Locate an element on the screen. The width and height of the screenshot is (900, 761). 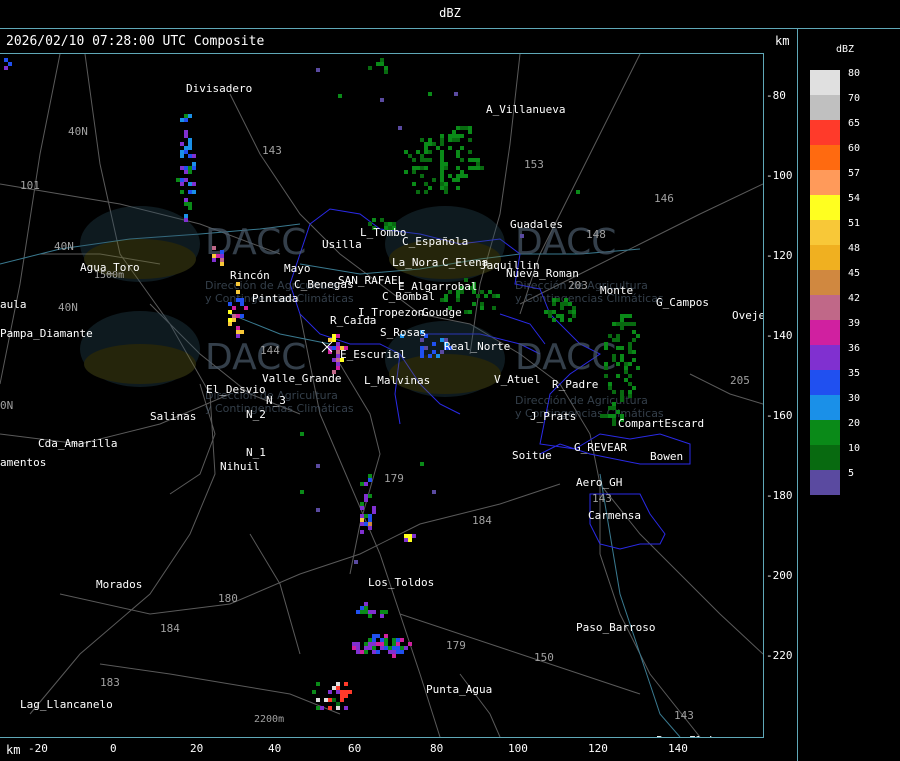
watermark-line1-4: Dirección de Agricultura is located at coordinates (581, 400).